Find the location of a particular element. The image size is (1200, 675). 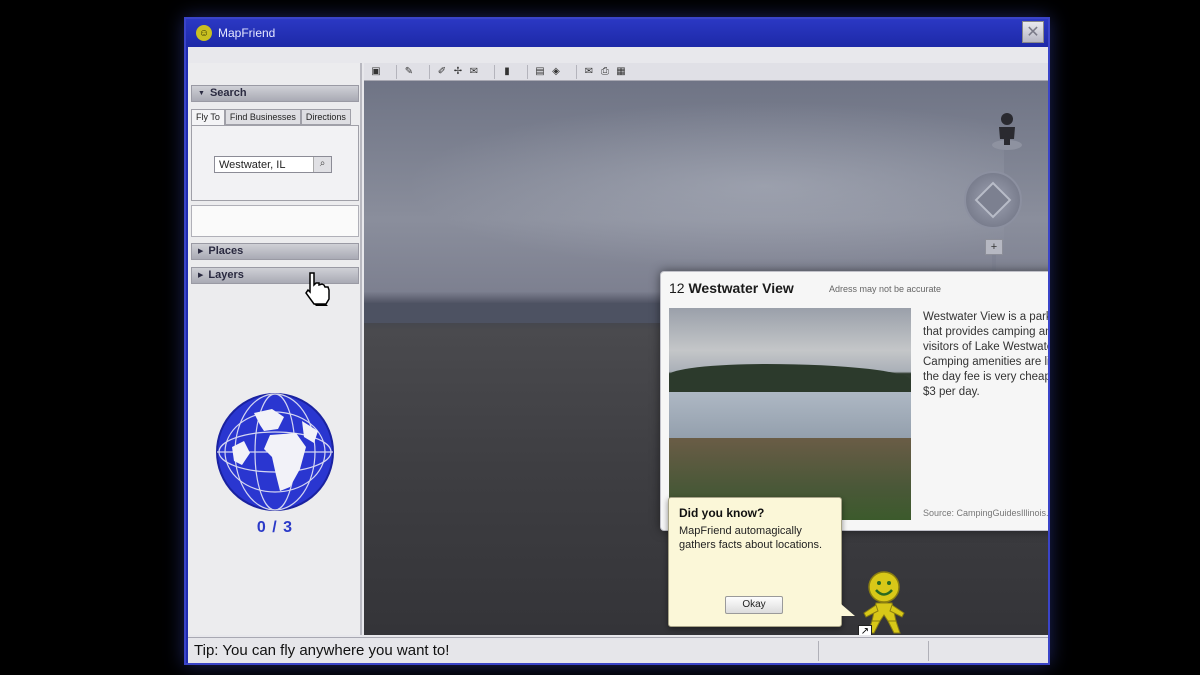

street-view-person-icon is located at coordinates (1007, 131).